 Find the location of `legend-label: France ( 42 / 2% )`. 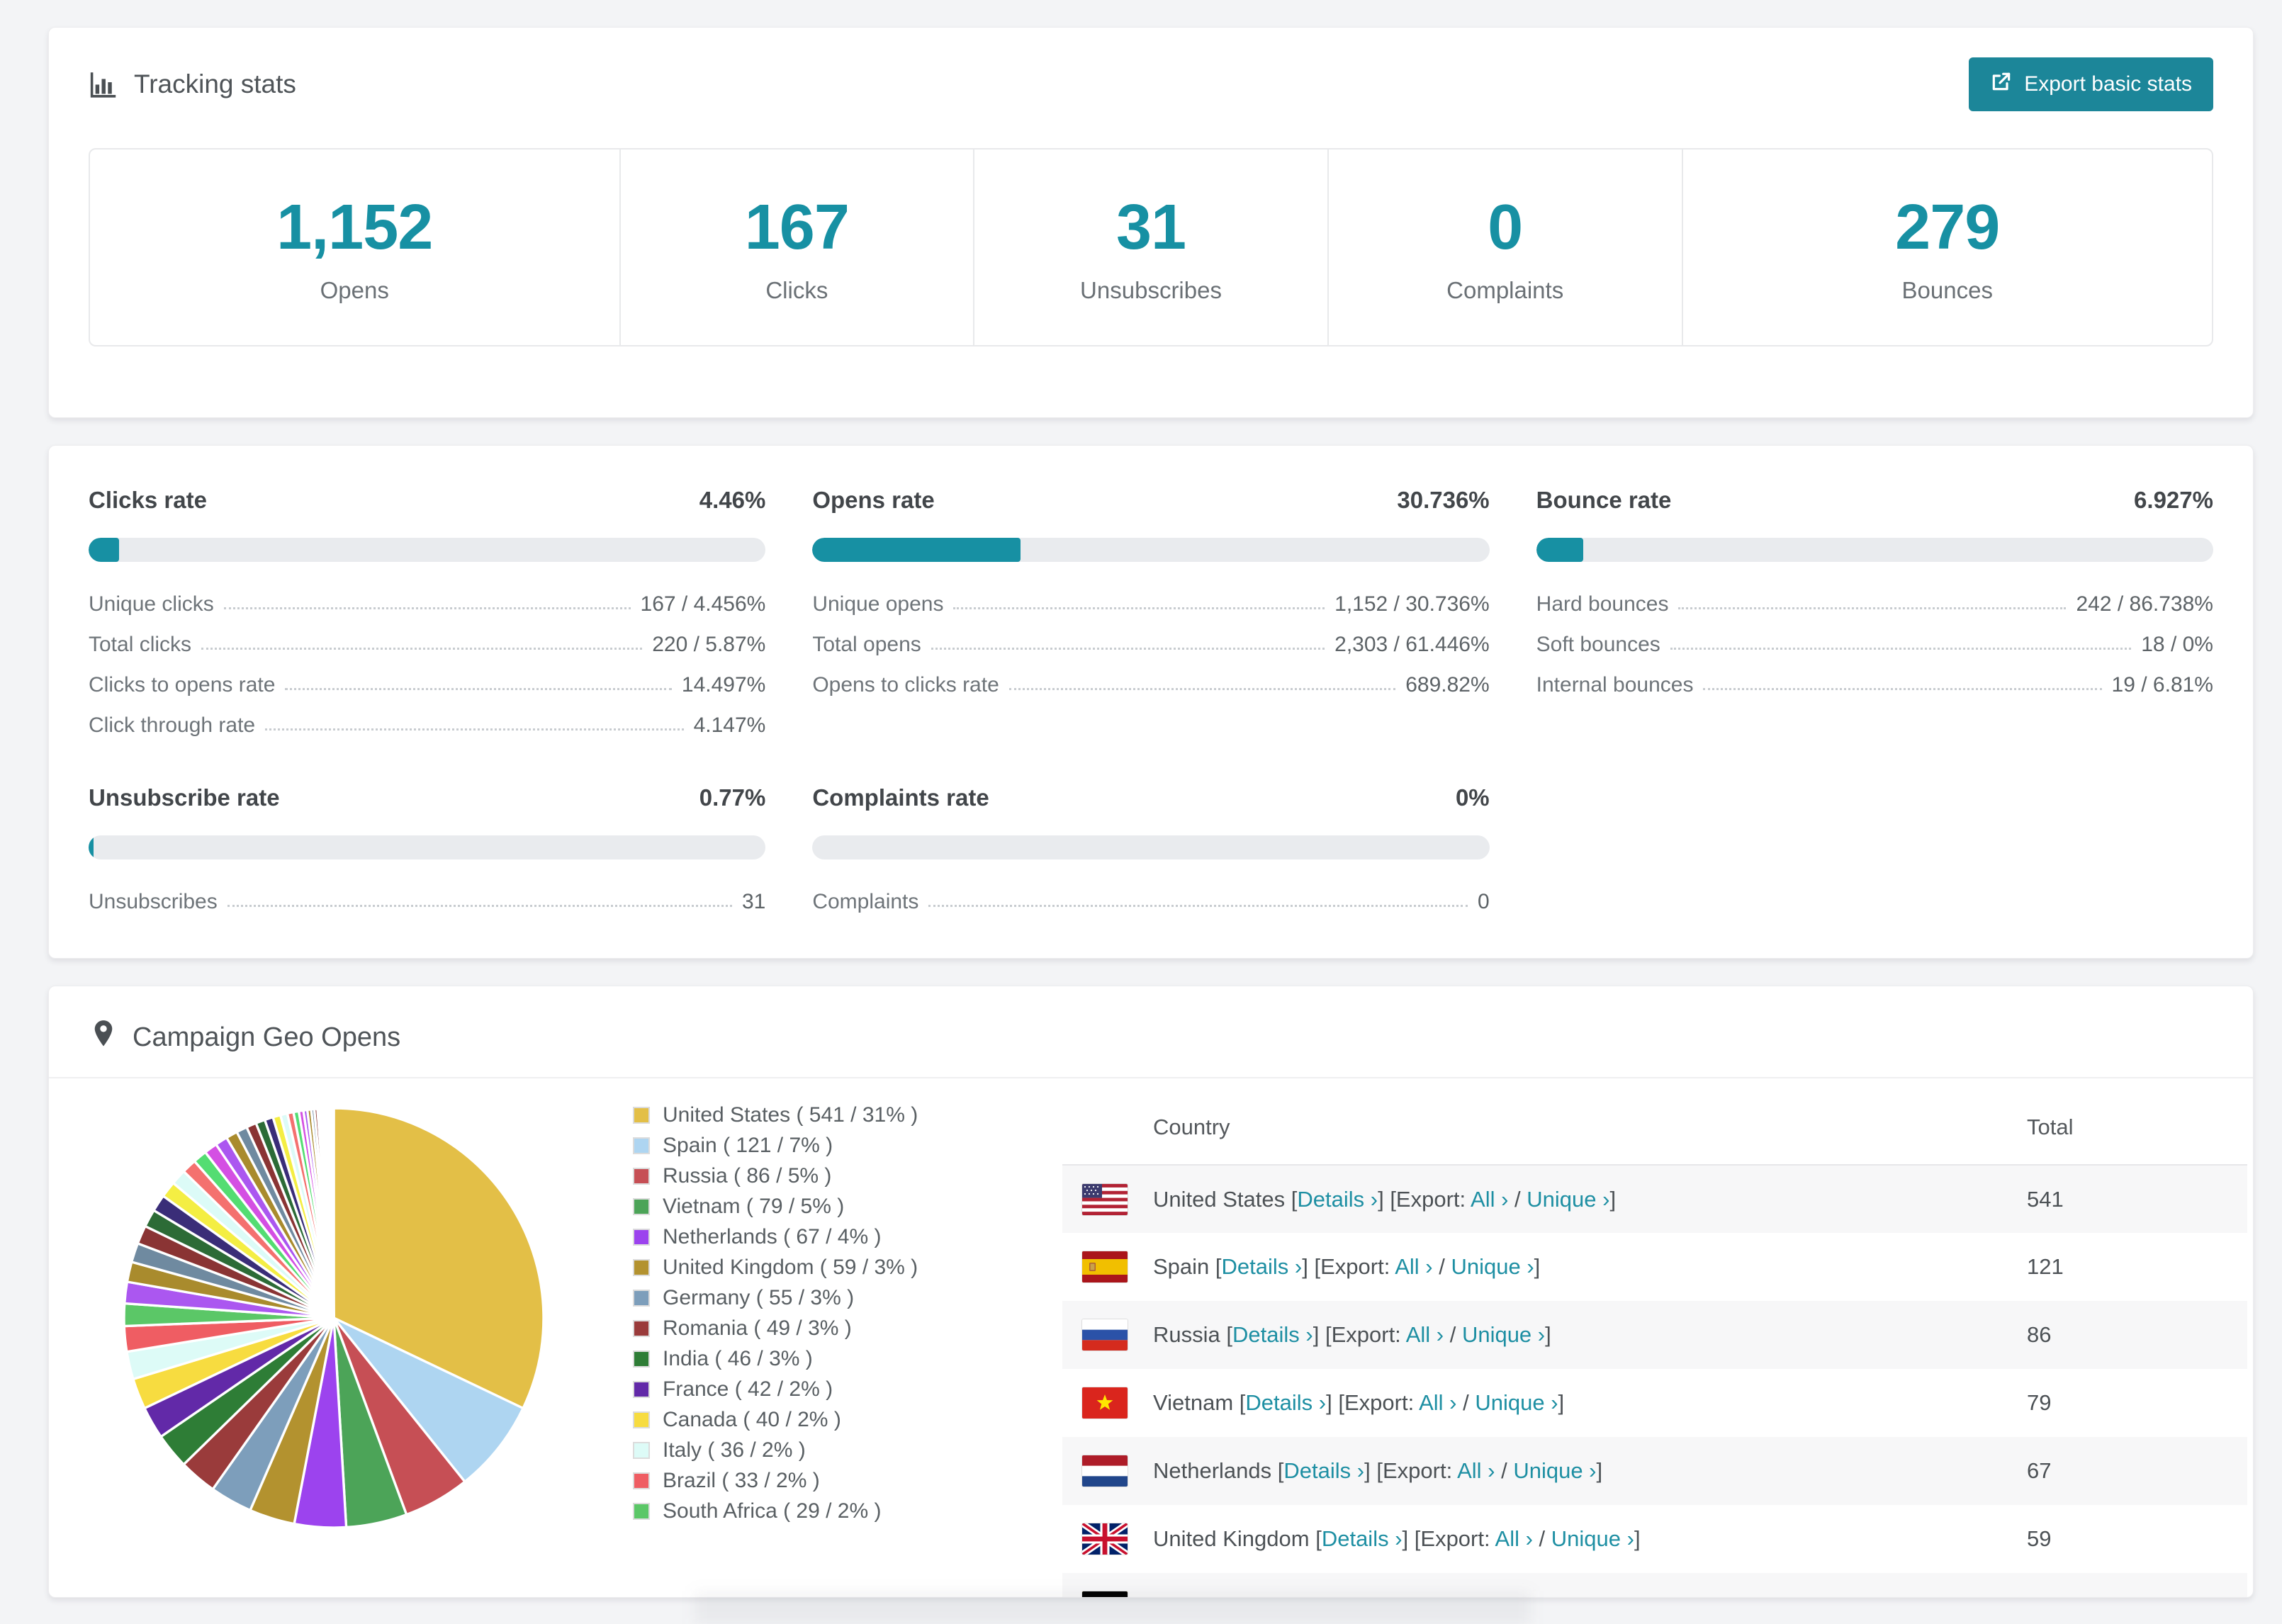

legend-label: France ( 42 / 2% ) is located at coordinates (748, 1389).